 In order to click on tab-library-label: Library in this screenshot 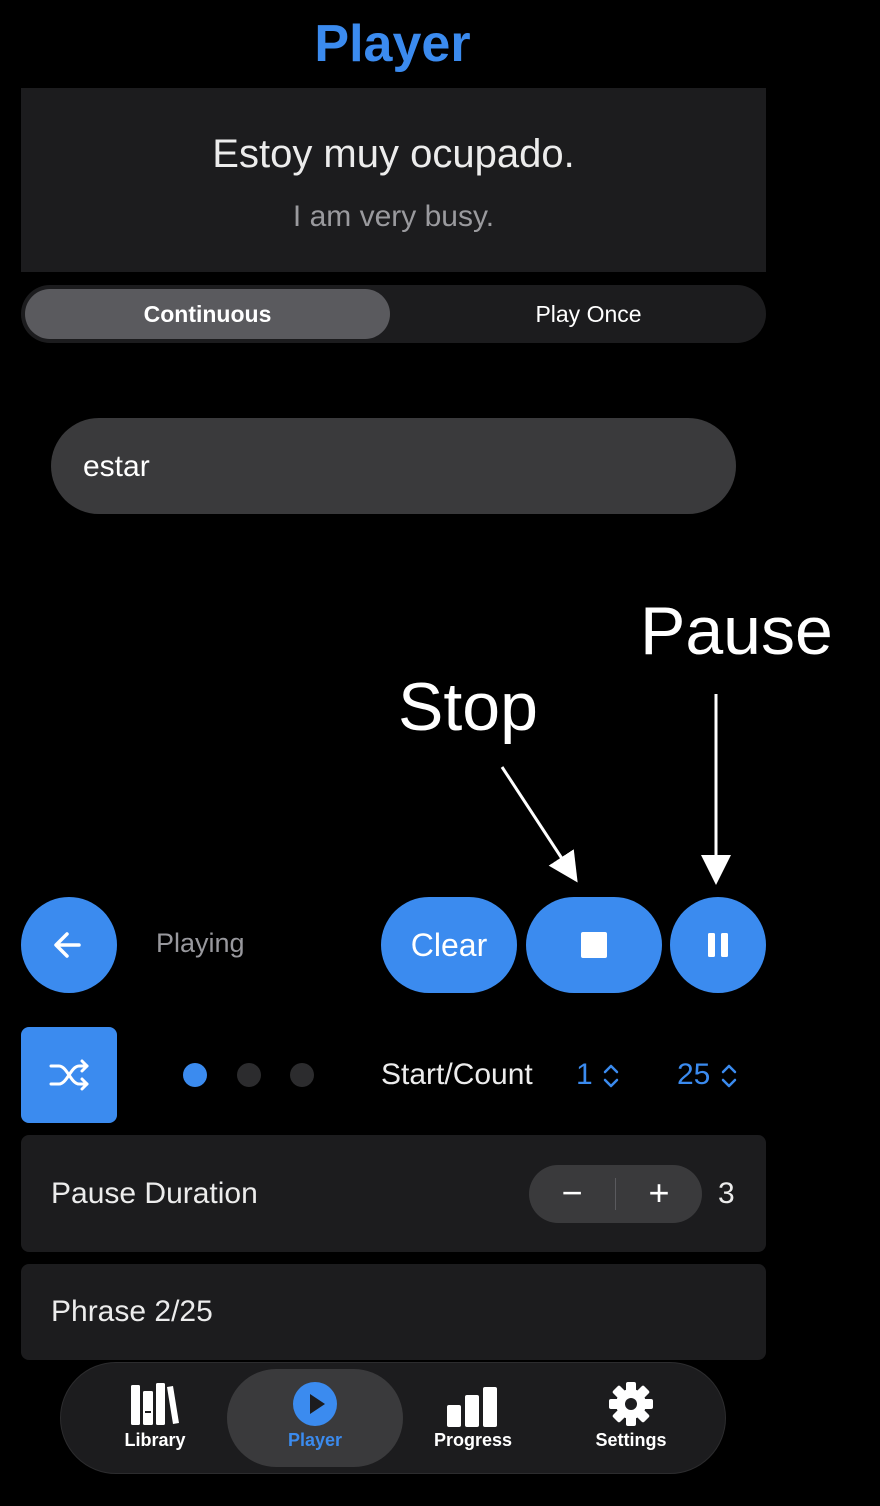, I will do `click(155, 1440)`.